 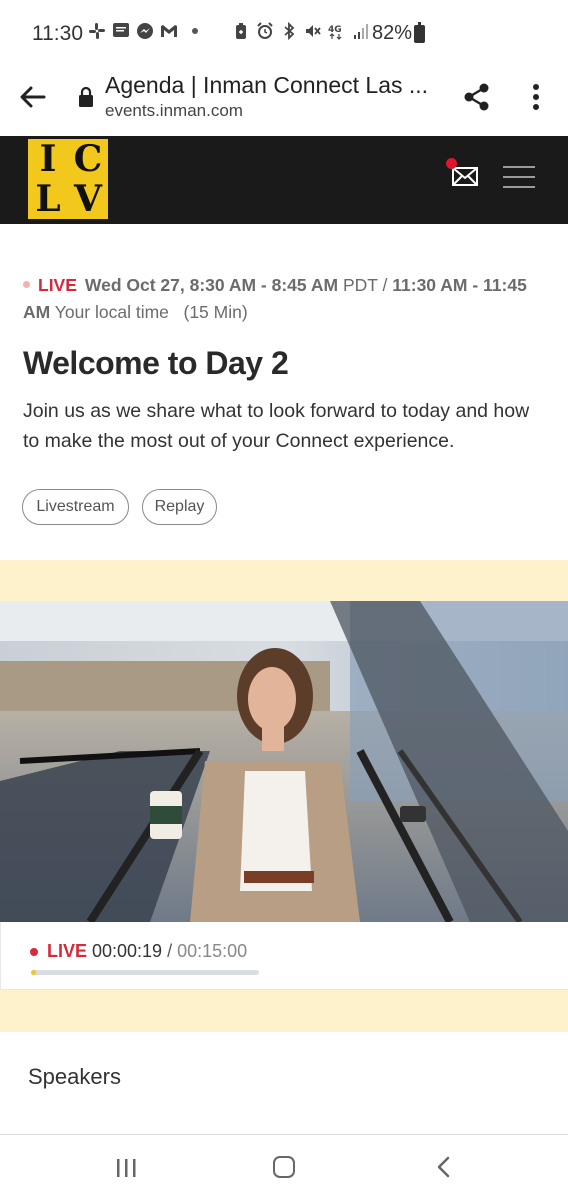 What do you see at coordinates (419, 32) in the screenshot?
I see `battery-icon` at bounding box center [419, 32].